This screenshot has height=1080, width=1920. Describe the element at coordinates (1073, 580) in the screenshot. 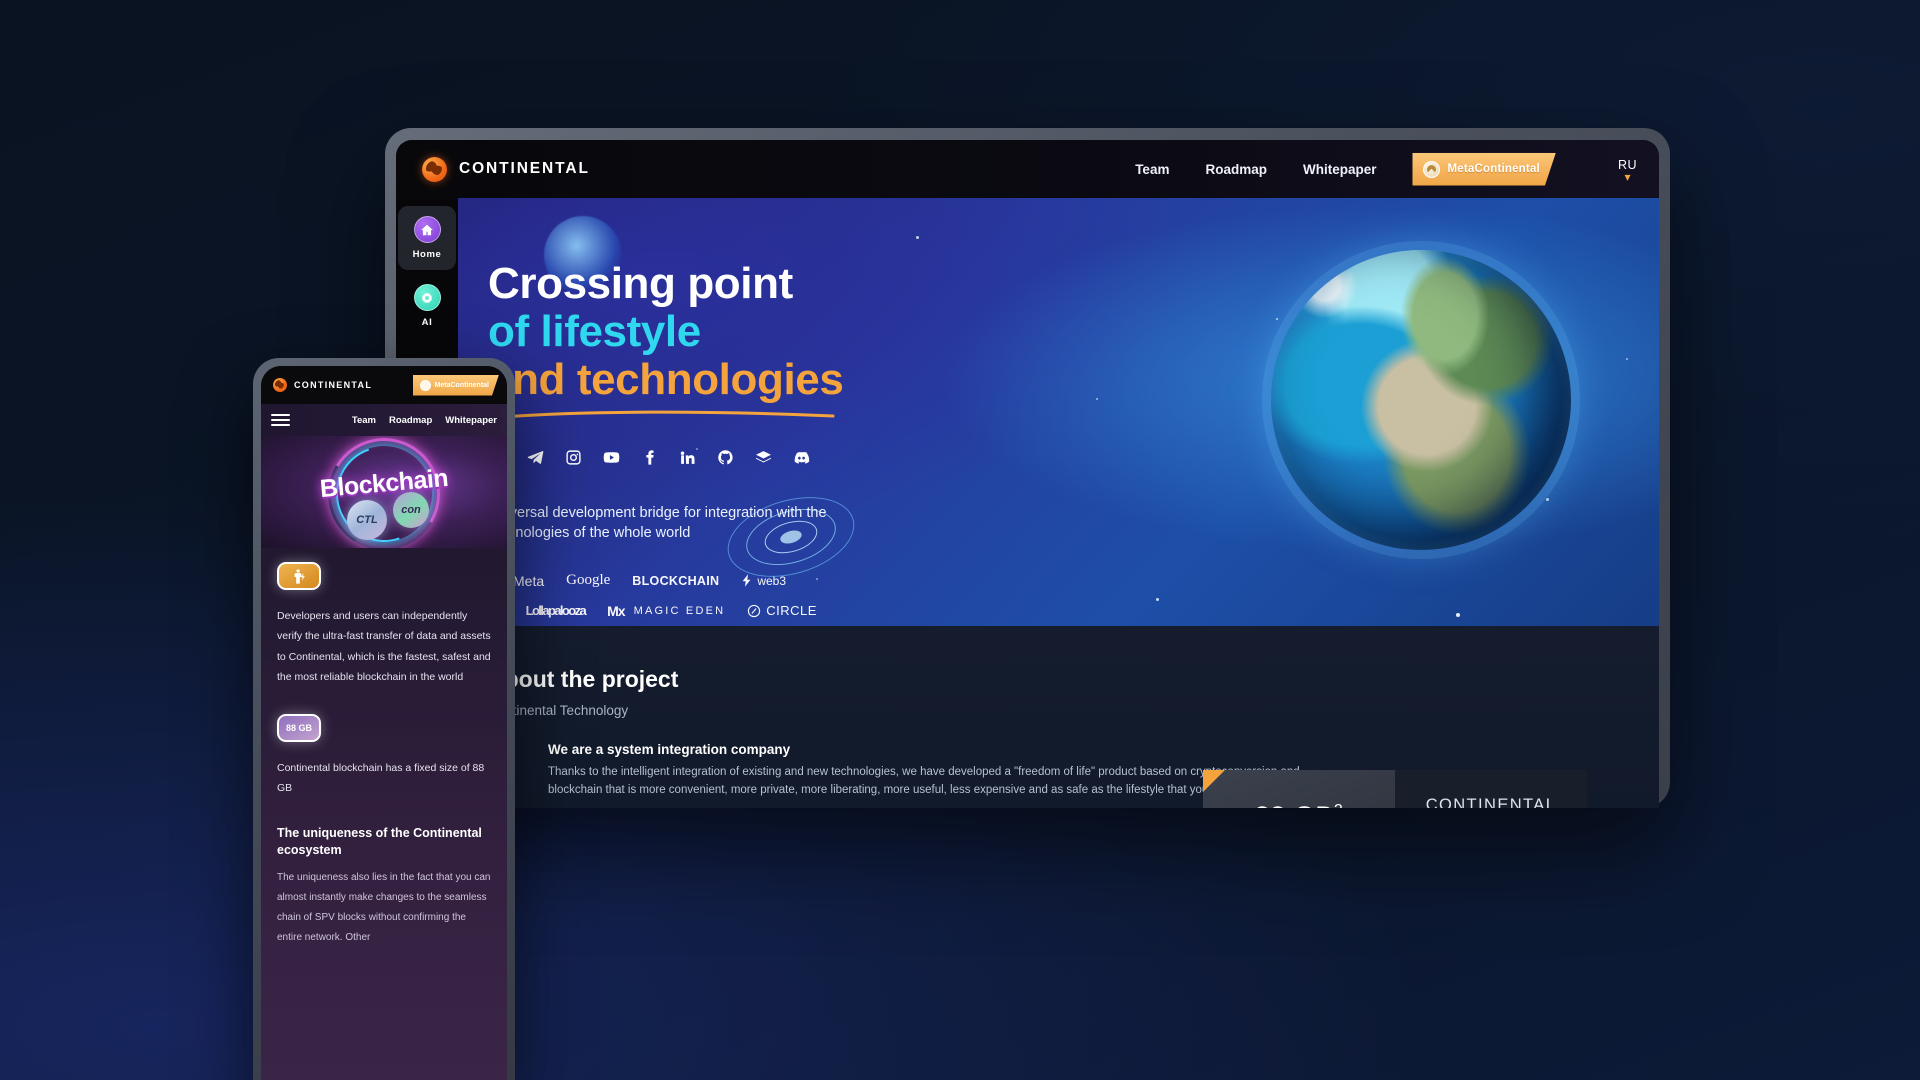

I see `partner-row-1: Meta Google BLOCKCHAIN web3` at that location.